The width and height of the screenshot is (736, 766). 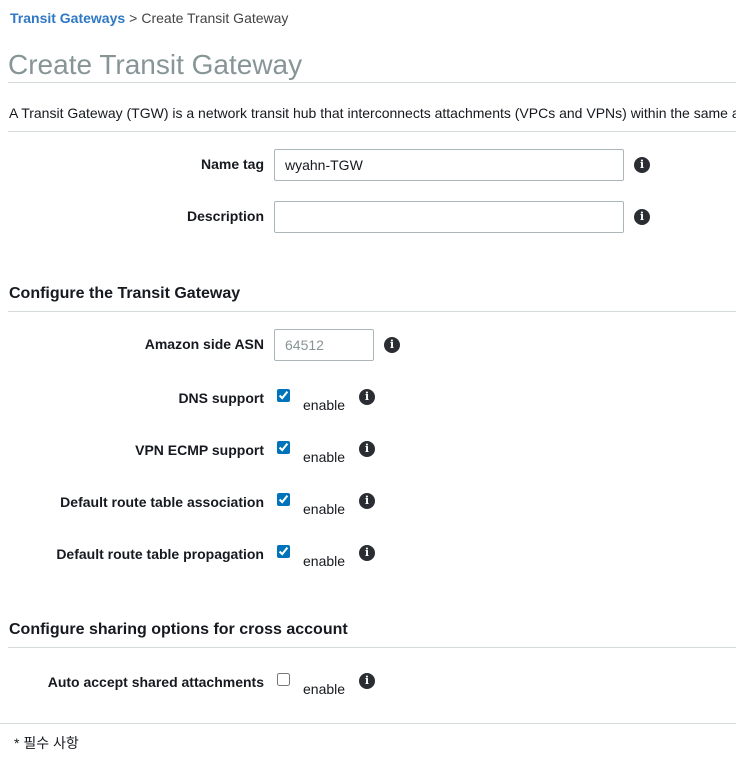 I want to click on breadcrumb: Transit Gateways > Create Transit Gateway, so click(x=149, y=18).